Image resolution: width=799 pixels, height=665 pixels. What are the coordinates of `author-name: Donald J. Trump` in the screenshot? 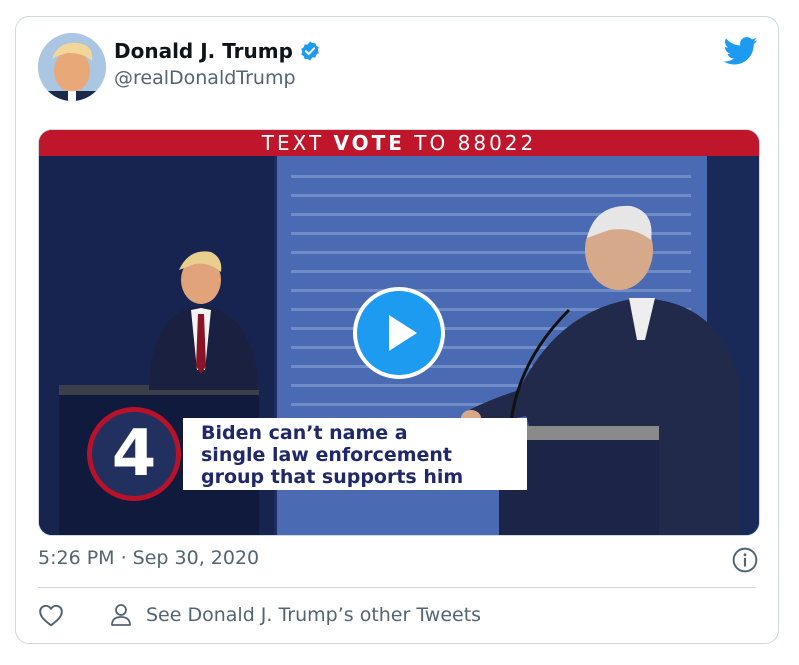 It's located at (203, 51).